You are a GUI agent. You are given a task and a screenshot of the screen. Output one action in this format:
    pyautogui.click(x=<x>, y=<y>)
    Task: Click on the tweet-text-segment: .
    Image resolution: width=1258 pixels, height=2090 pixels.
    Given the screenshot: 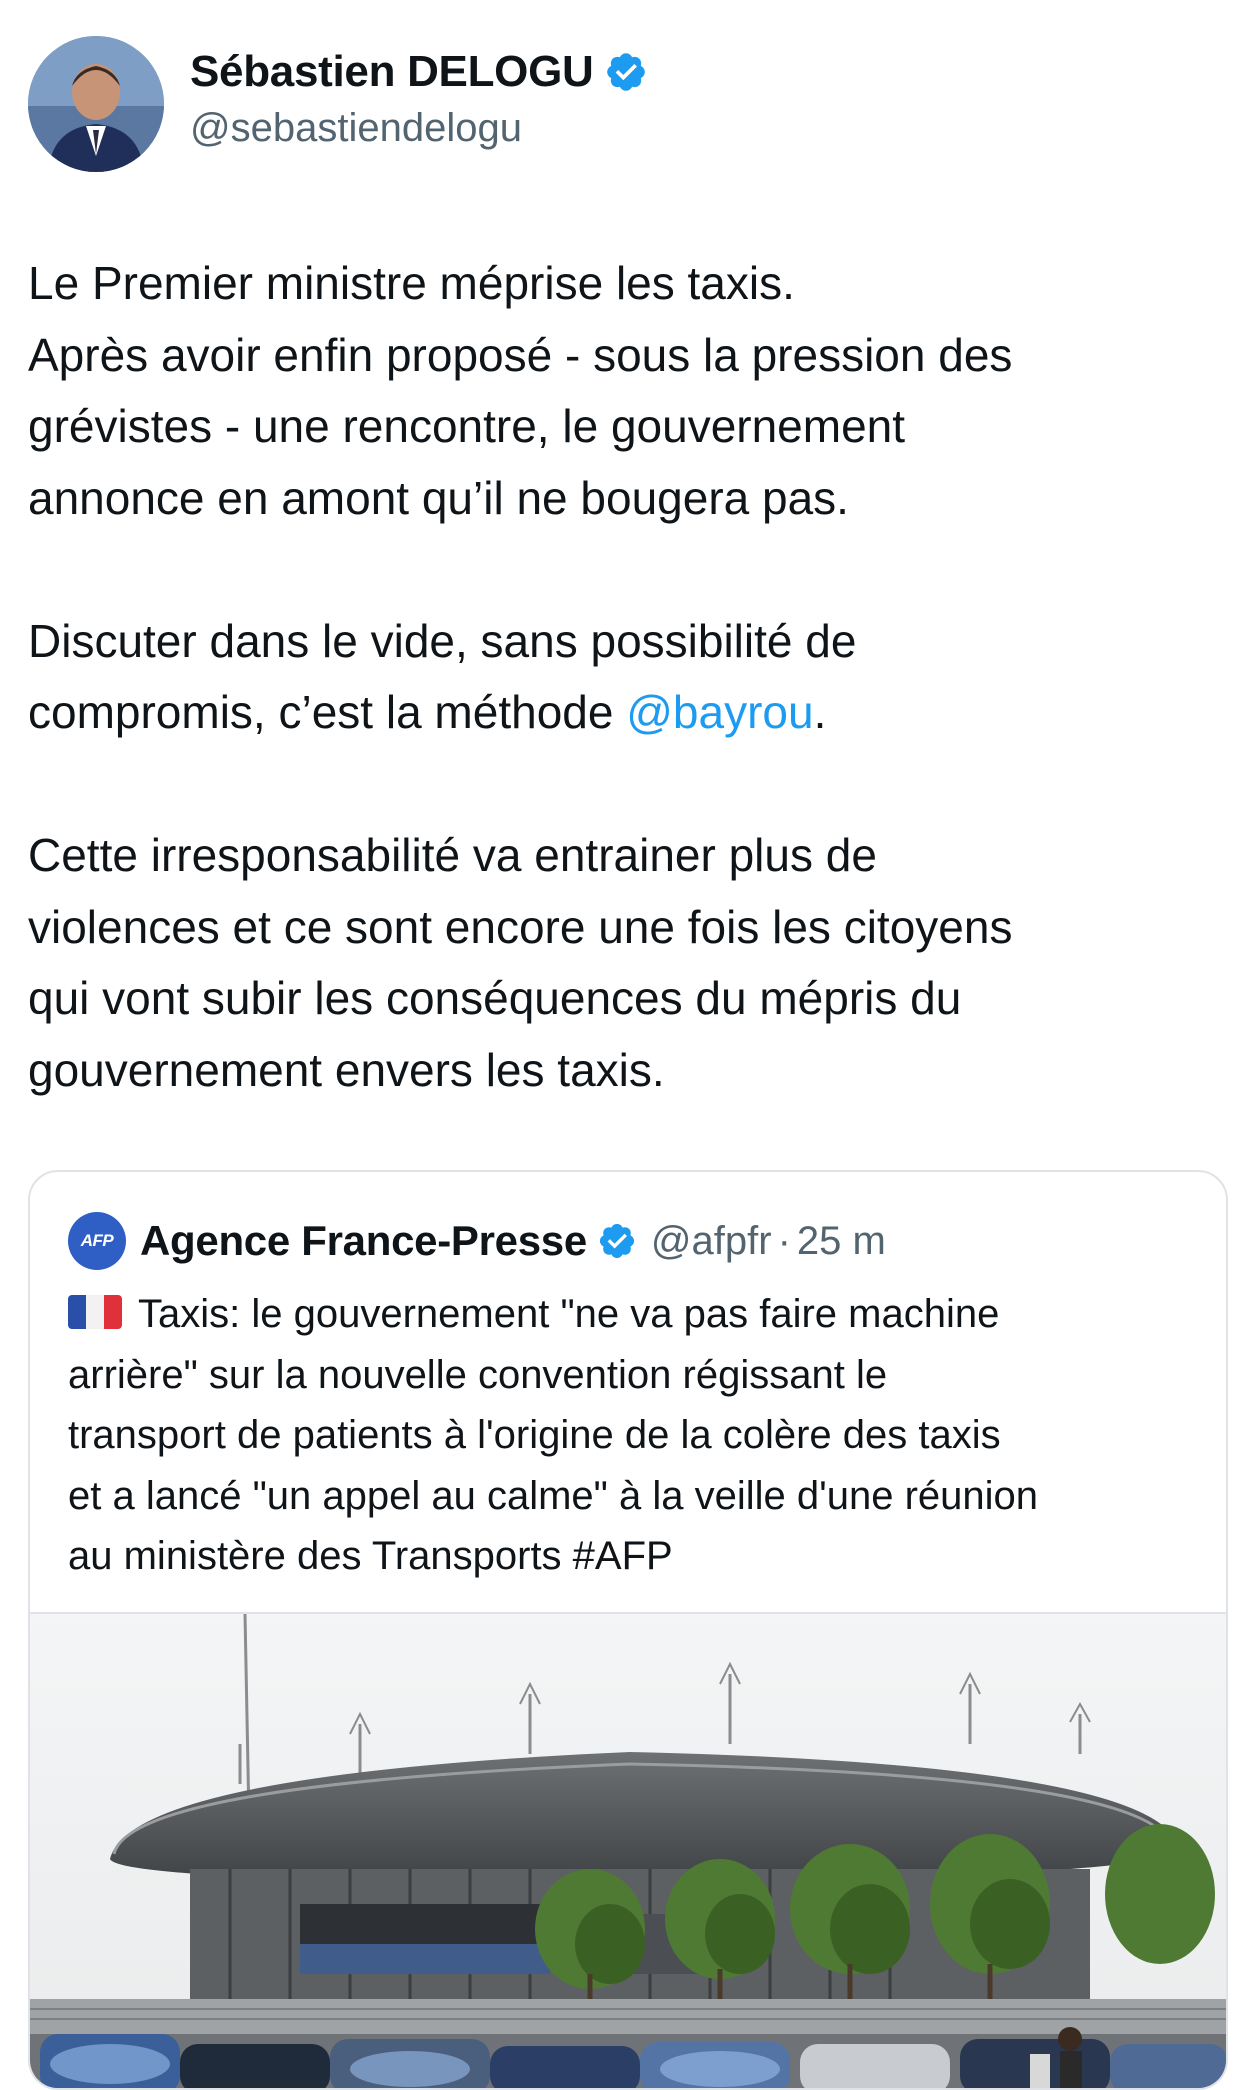 What is the action you would take?
    pyautogui.click(x=820, y=712)
    